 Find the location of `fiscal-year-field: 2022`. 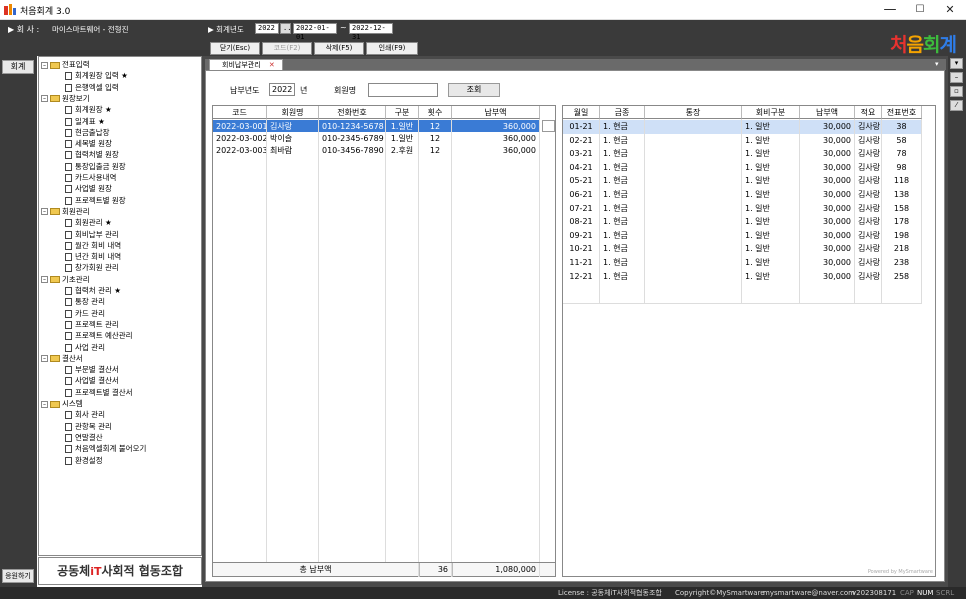

fiscal-year-field: 2022 is located at coordinates (267, 28).